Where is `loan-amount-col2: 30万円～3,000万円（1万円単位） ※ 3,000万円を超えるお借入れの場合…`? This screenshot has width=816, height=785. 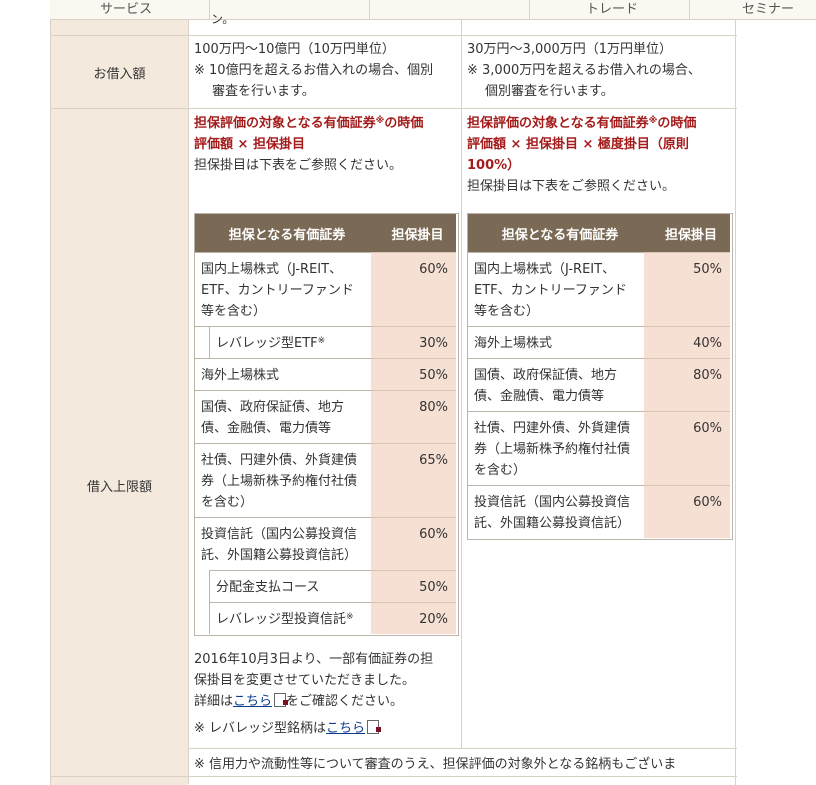
loan-amount-col2: 30万円～3,000万円（1万円単位） ※ 3,000万円を超えるお借入れの場合… is located at coordinates (598, 70).